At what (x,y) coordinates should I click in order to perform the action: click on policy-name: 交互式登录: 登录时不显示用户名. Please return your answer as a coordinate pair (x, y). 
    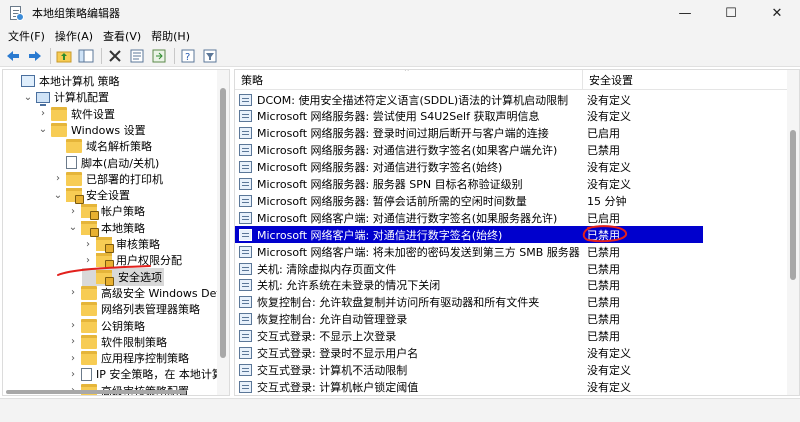
    Looking at the image, I should click on (338, 353).